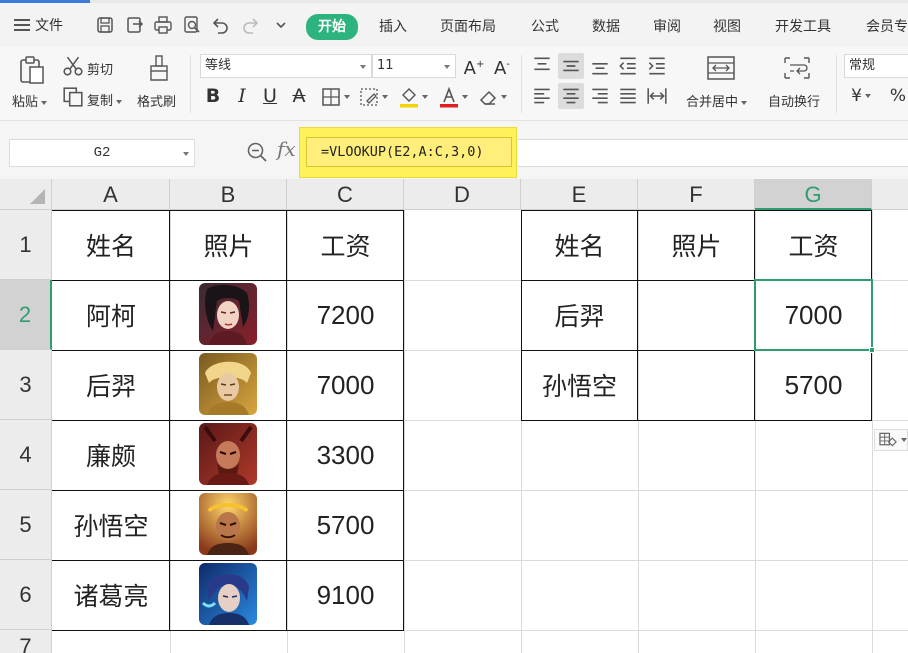 Image resolution: width=908 pixels, height=653 pixels. I want to click on name-cell: 诸葛亮, so click(111, 595).